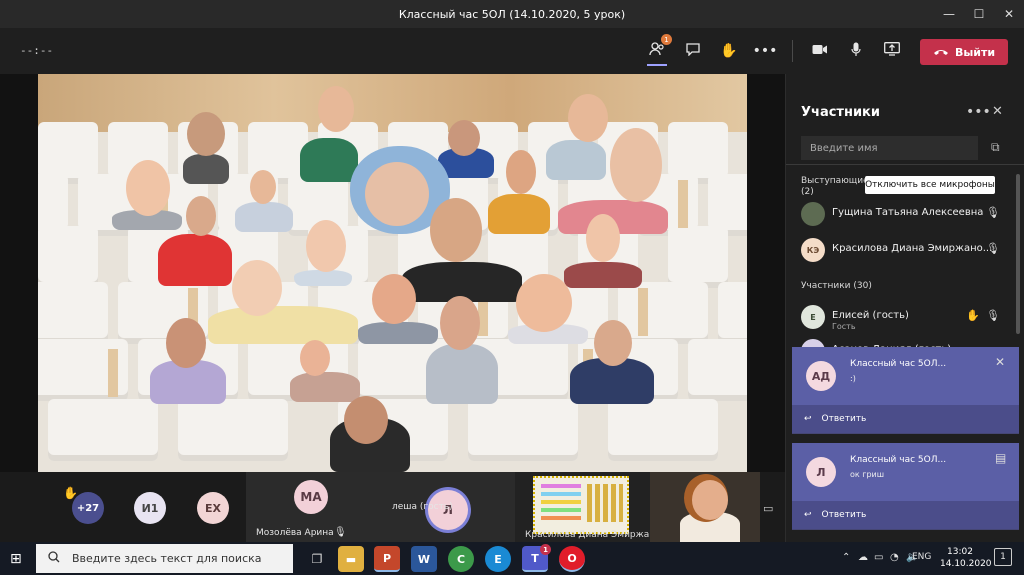 The image size is (1024, 575). I want to click on tray-overflow-icon: ⌃, so click(846, 557).